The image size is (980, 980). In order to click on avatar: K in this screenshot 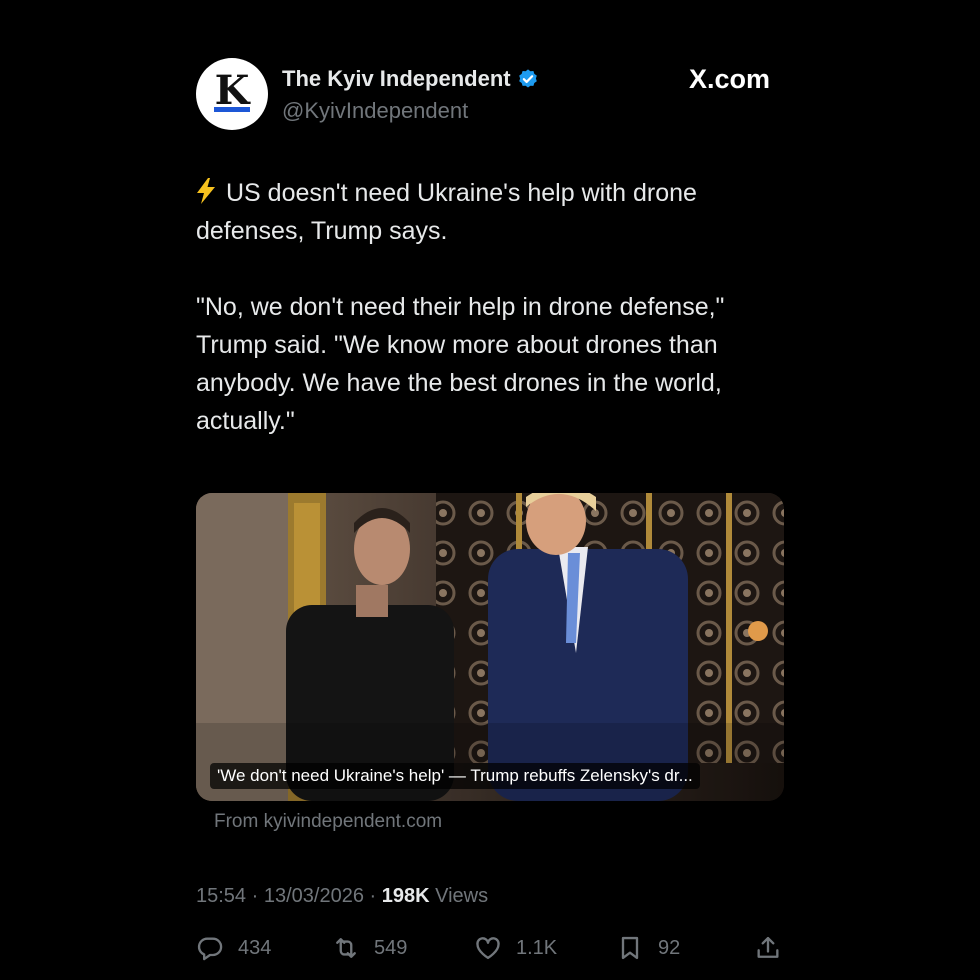, I will do `click(232, 94)`.